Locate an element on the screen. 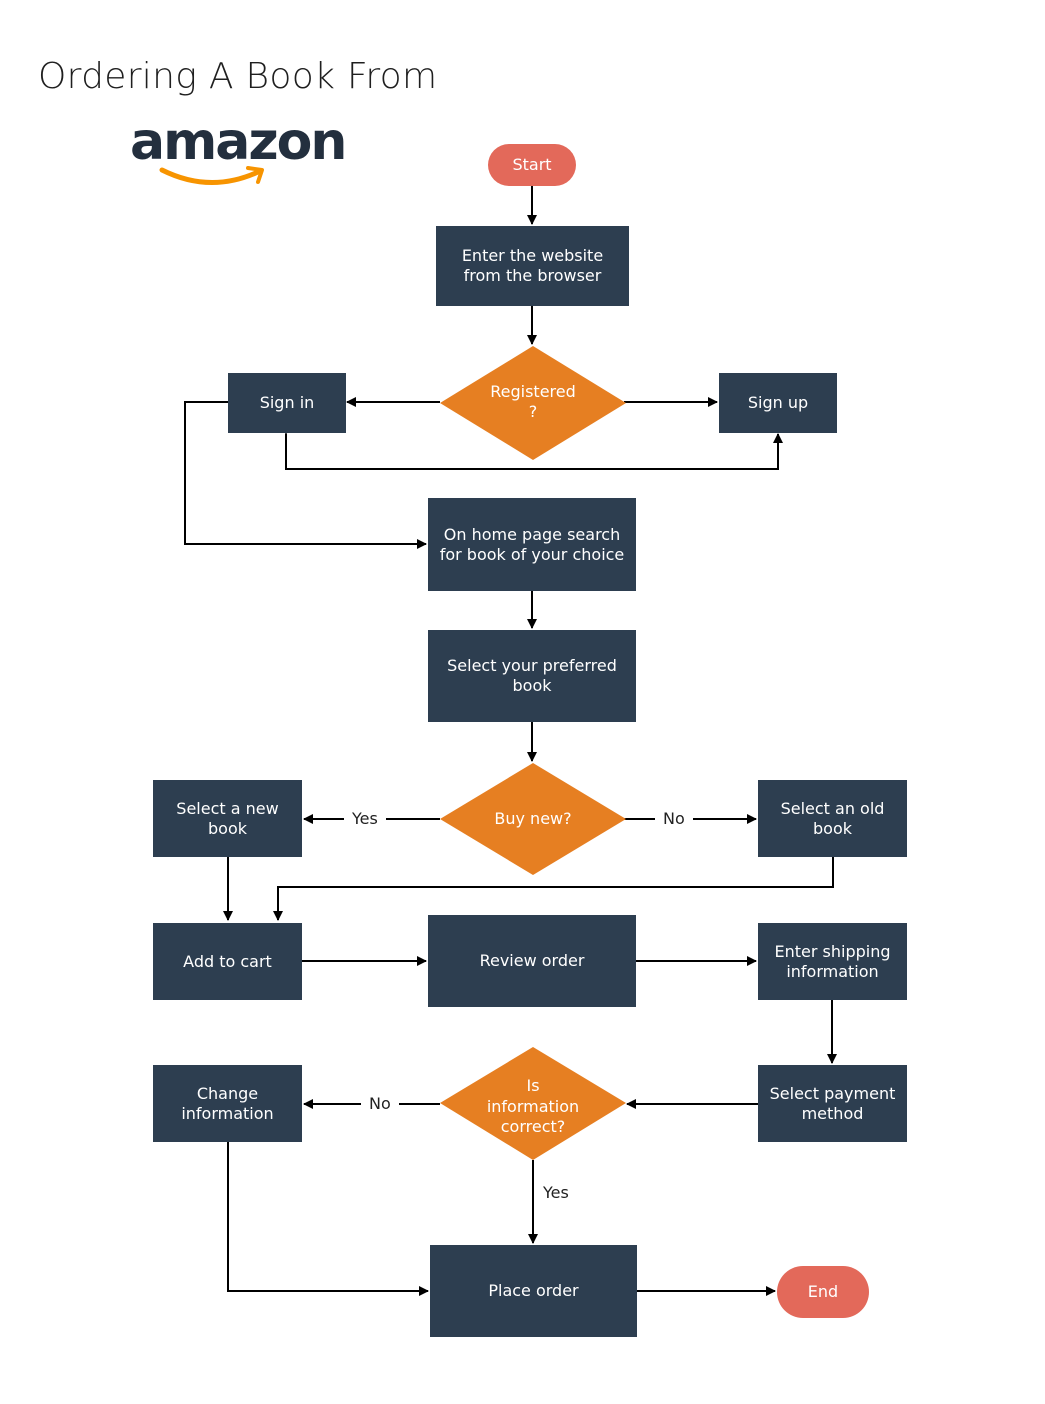 The height and width of the screenshot is (1404, 1045). select-old-book-node: Select an old book is located at coordinates (832, 818).